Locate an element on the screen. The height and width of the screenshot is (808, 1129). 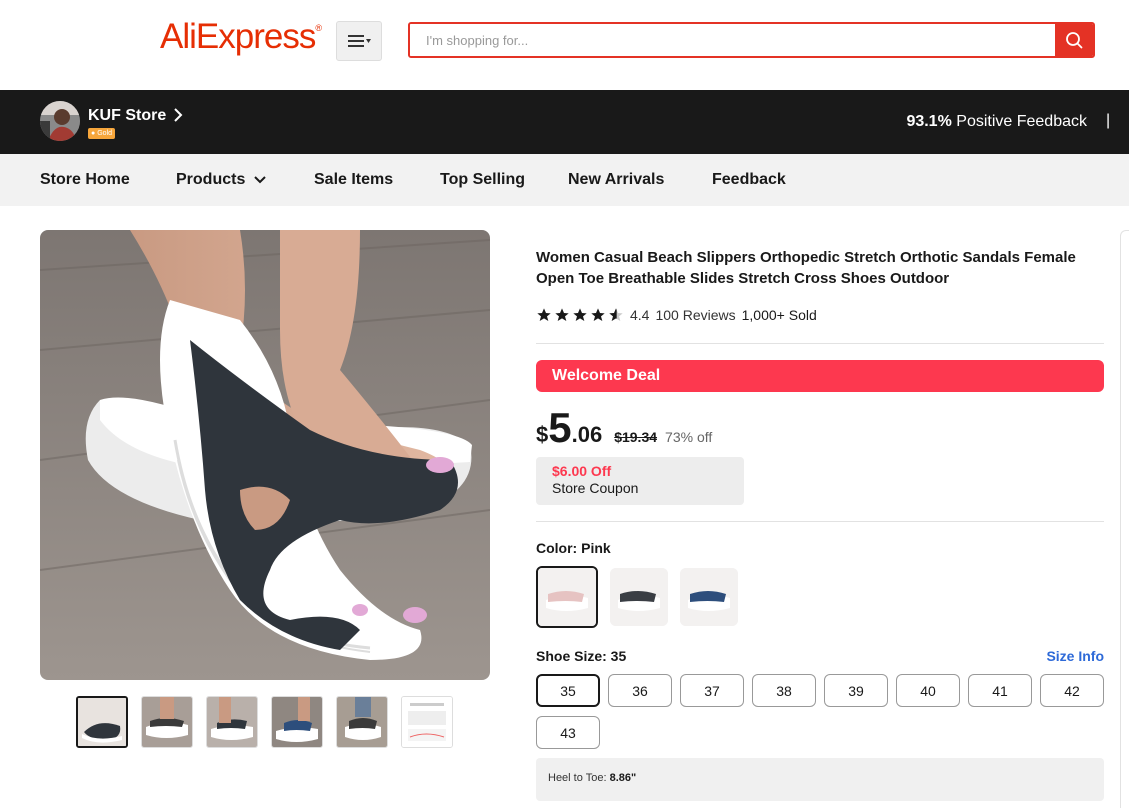
avatar-image is located at coordinates (60, 121).